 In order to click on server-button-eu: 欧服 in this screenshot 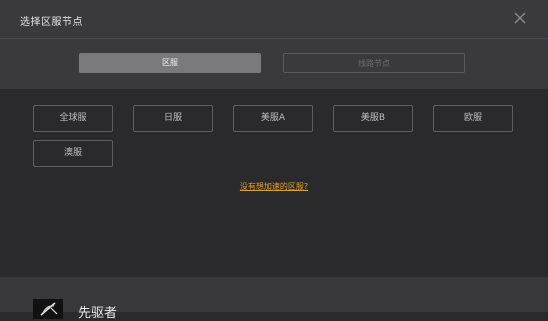, I will do `click(473, 118)`.